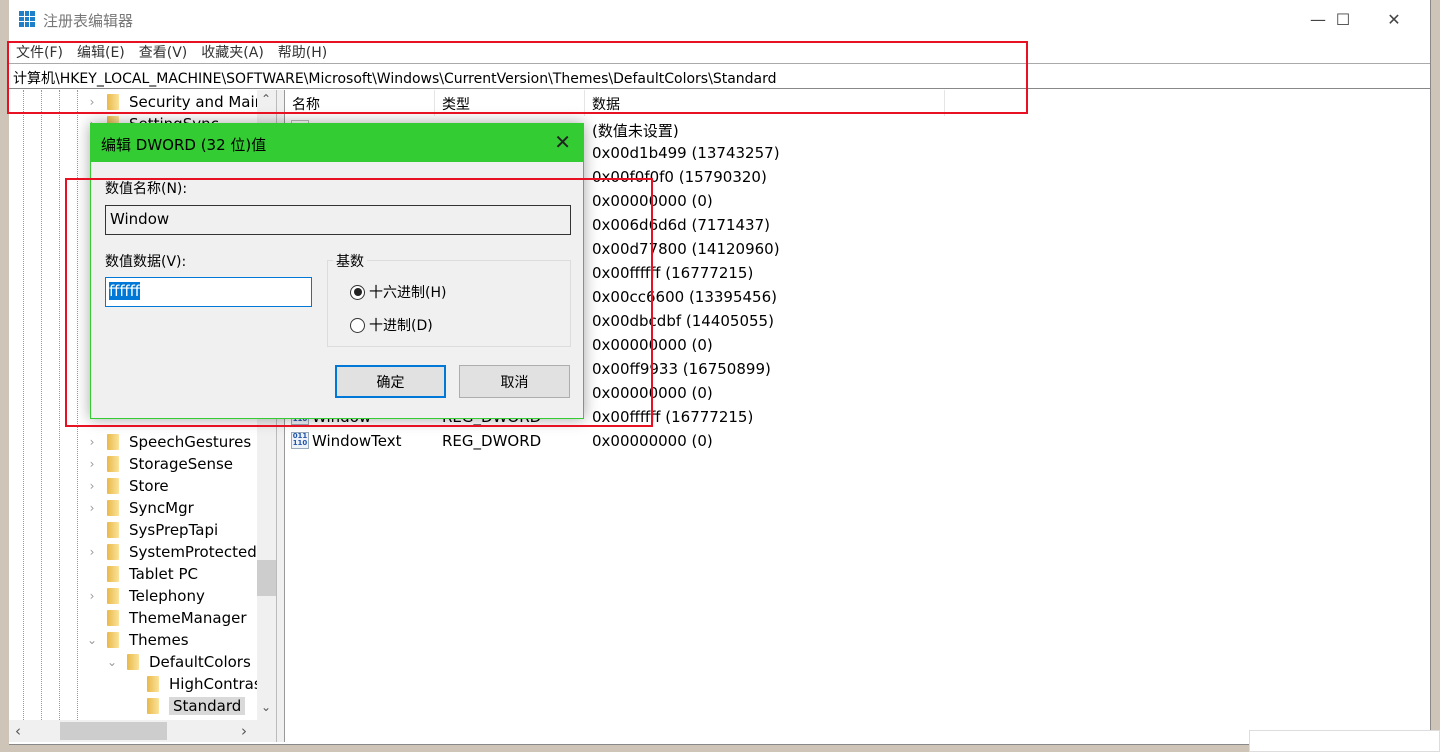  What do you see at coordinates (127, 486) in the screenshot?
I see `tree-item: › Store` at bounding box center [127, 486].